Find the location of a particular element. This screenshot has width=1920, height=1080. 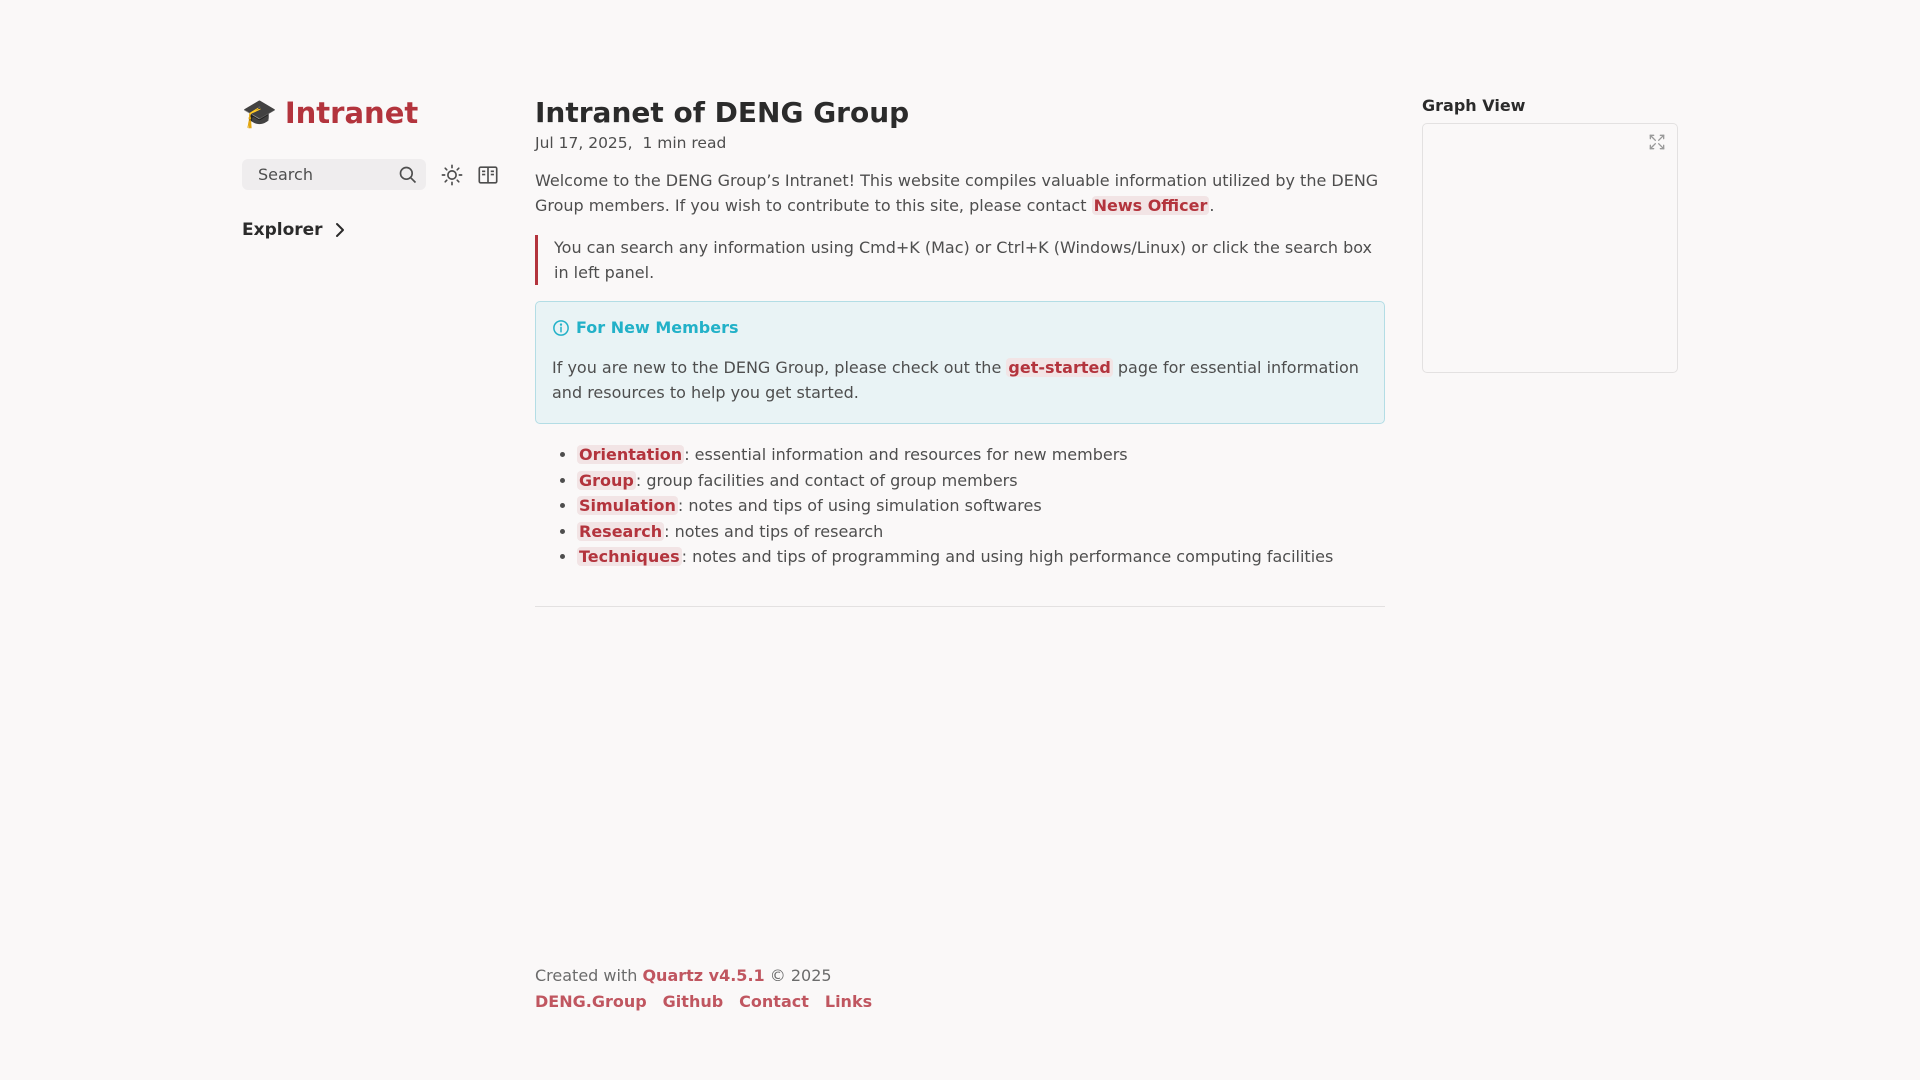

read-time: 1 min read is located at coordinates (684, 143).